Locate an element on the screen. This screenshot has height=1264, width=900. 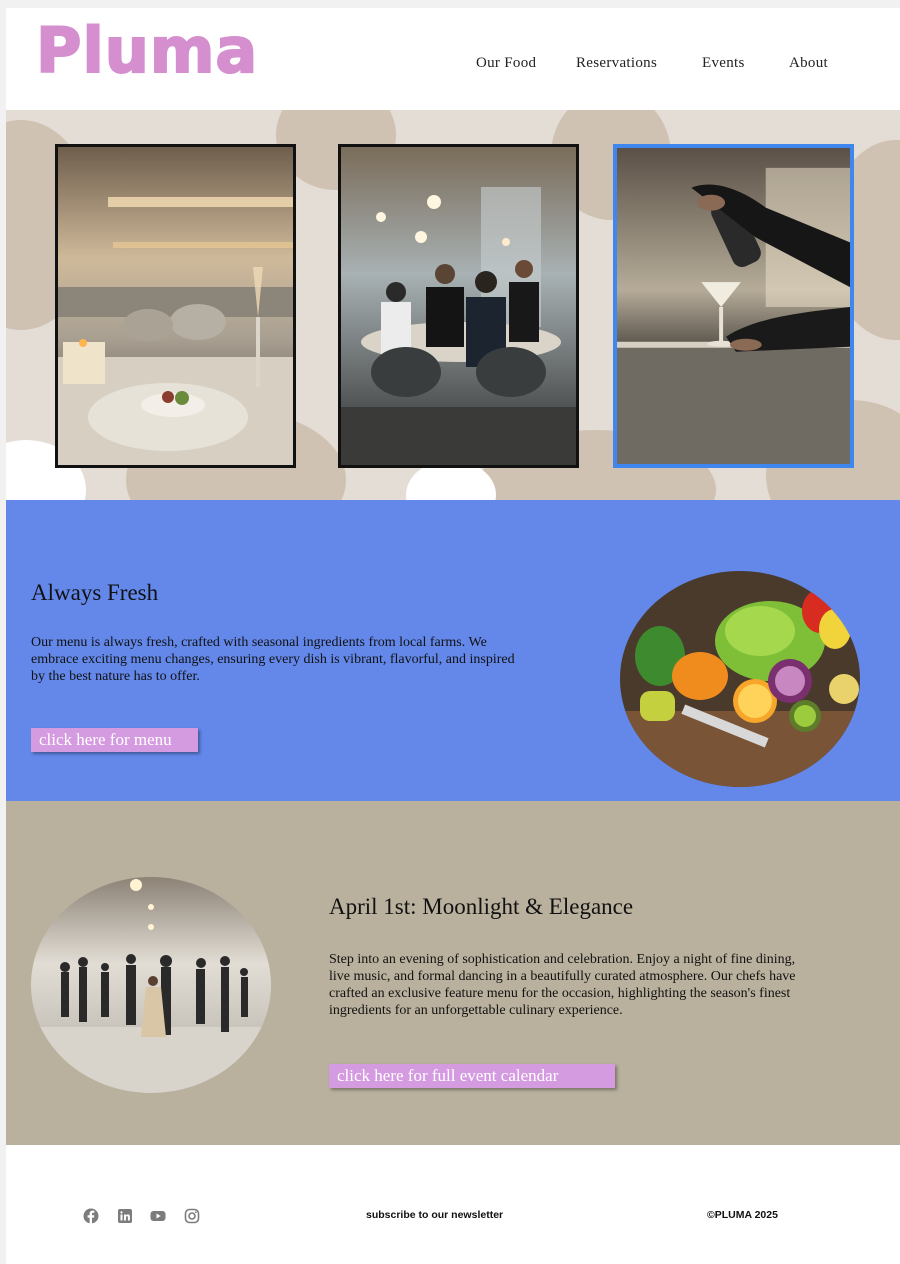
instagram-icon is located at coordinates (192, 1216).